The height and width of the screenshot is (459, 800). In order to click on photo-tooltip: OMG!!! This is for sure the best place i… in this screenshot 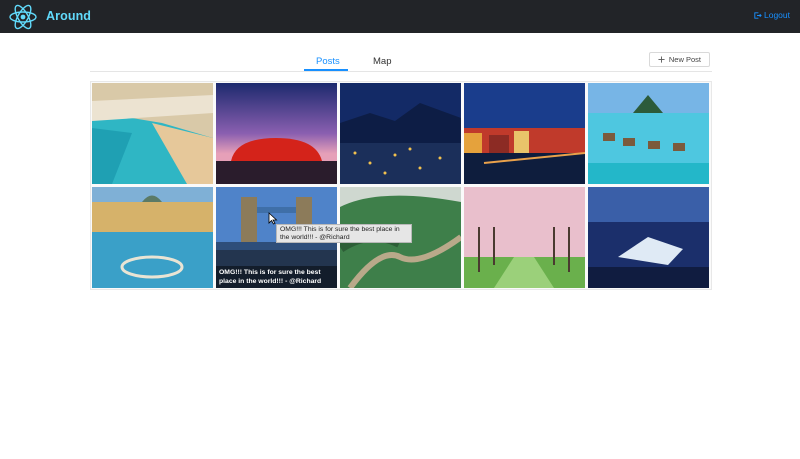, I will do `click(344, 233)`.